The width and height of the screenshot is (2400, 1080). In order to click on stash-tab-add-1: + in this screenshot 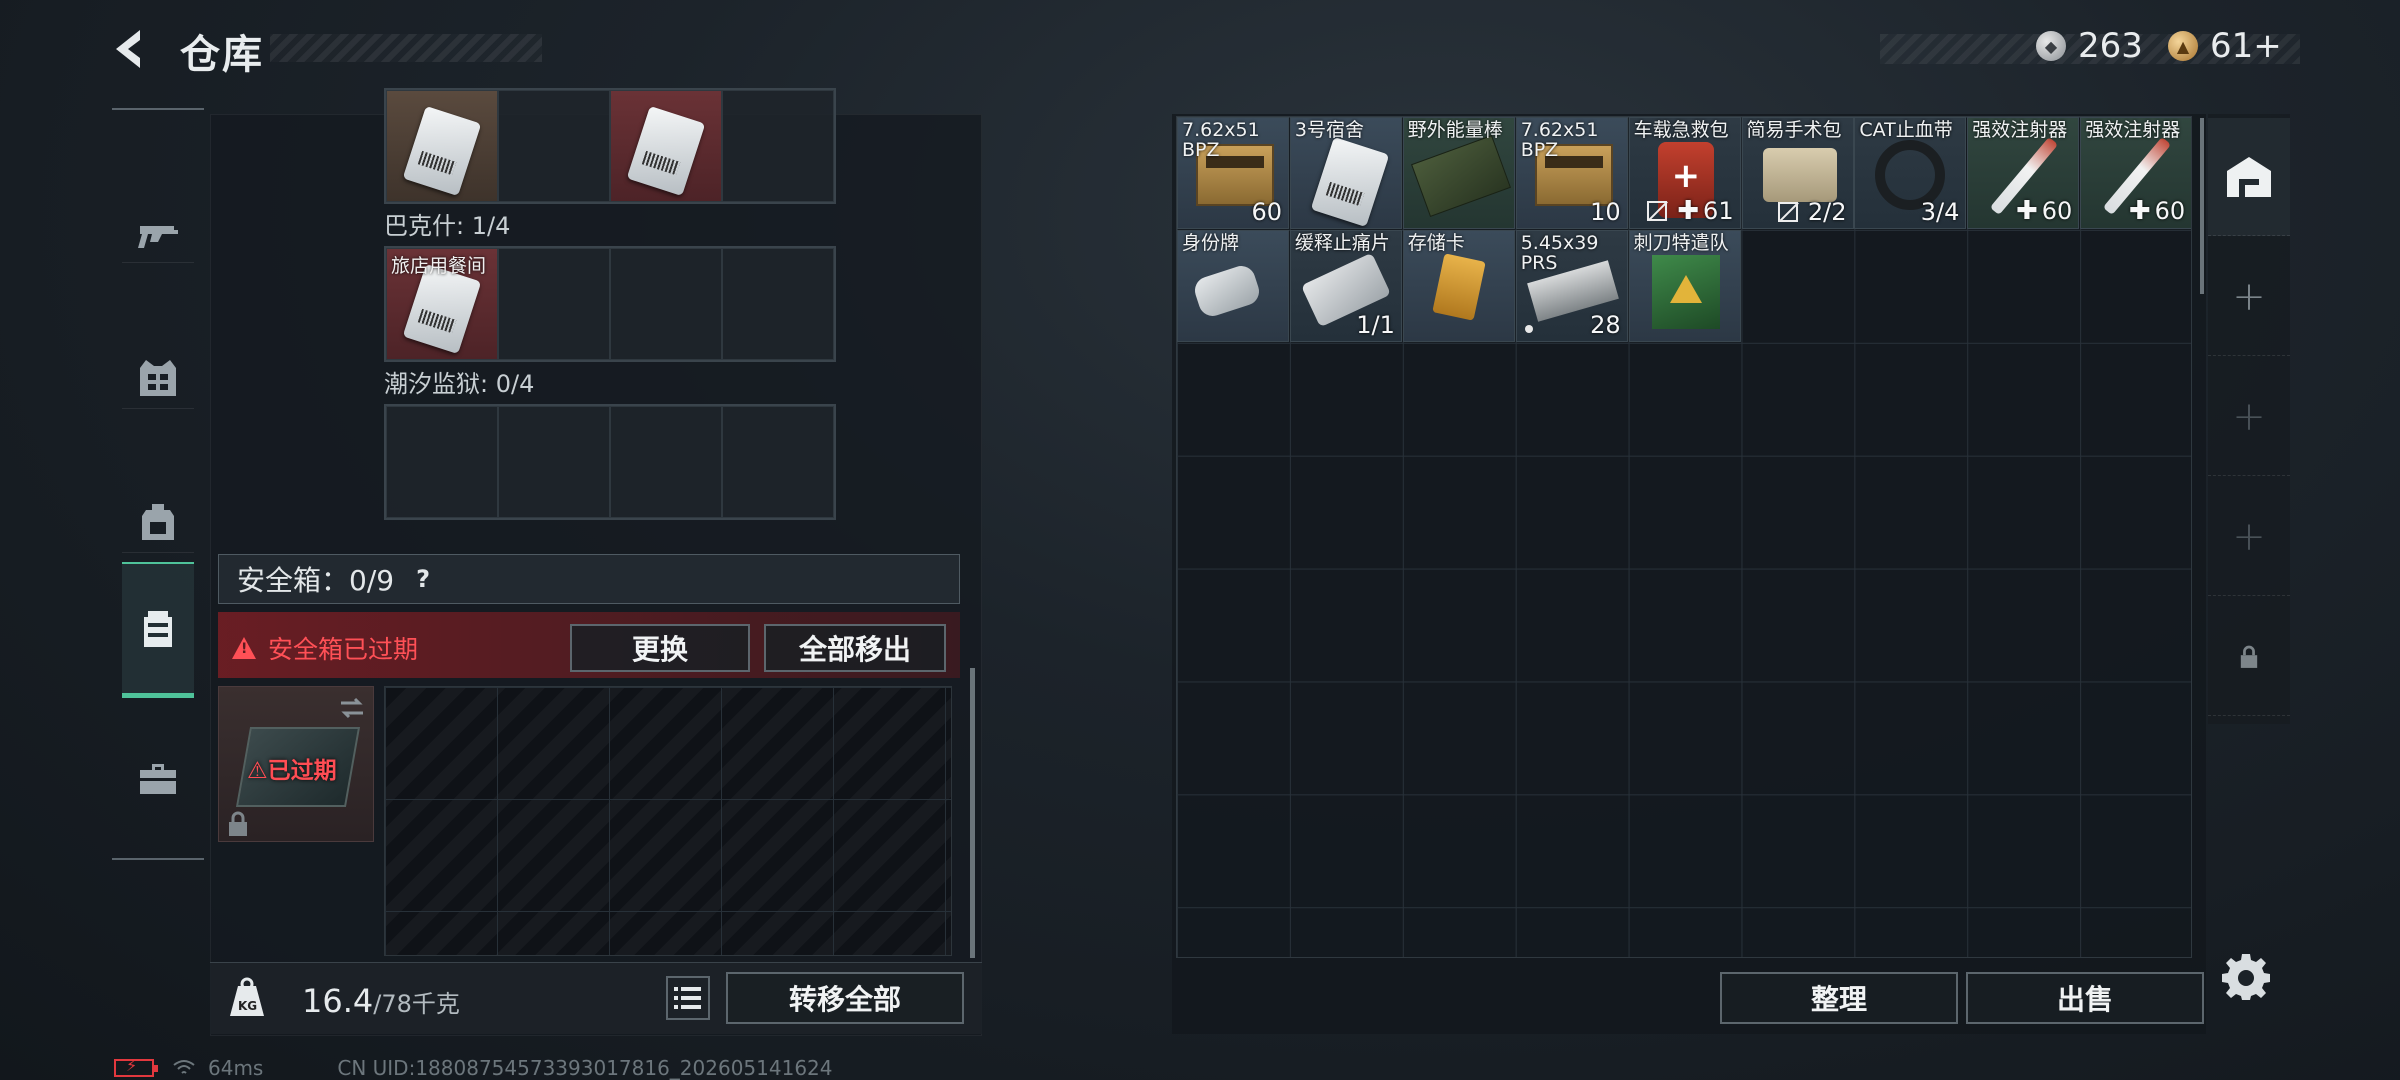, I will do `click(2249, 297)`.